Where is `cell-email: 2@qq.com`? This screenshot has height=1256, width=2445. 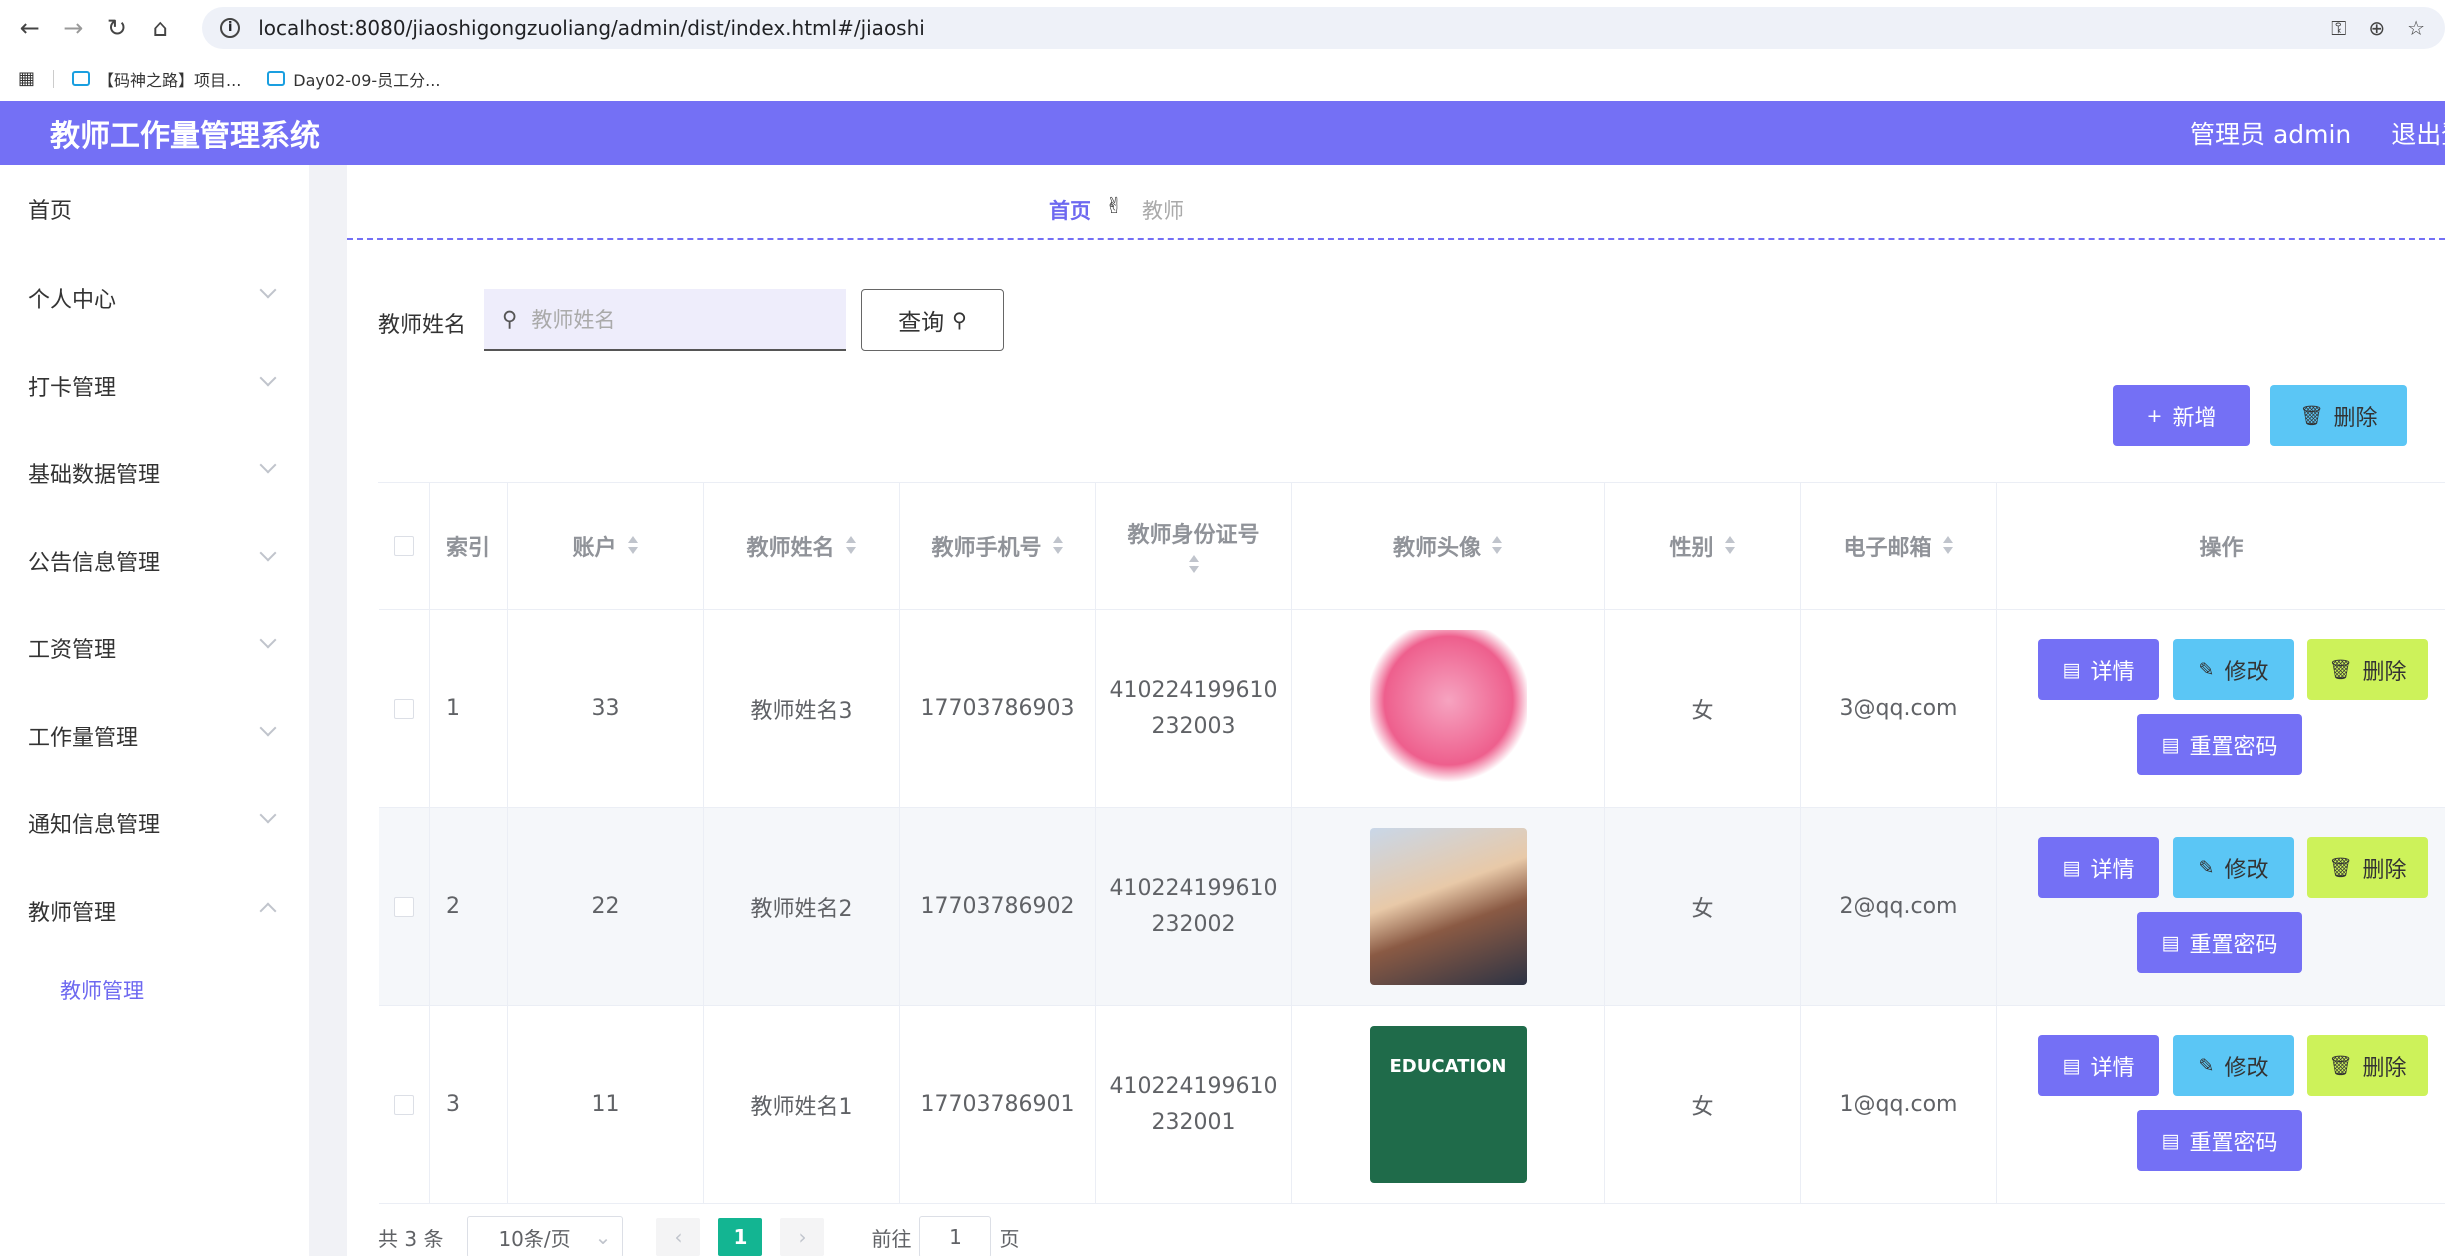
cell-email: 2@qq.com is located at coordinates (1899, 907).